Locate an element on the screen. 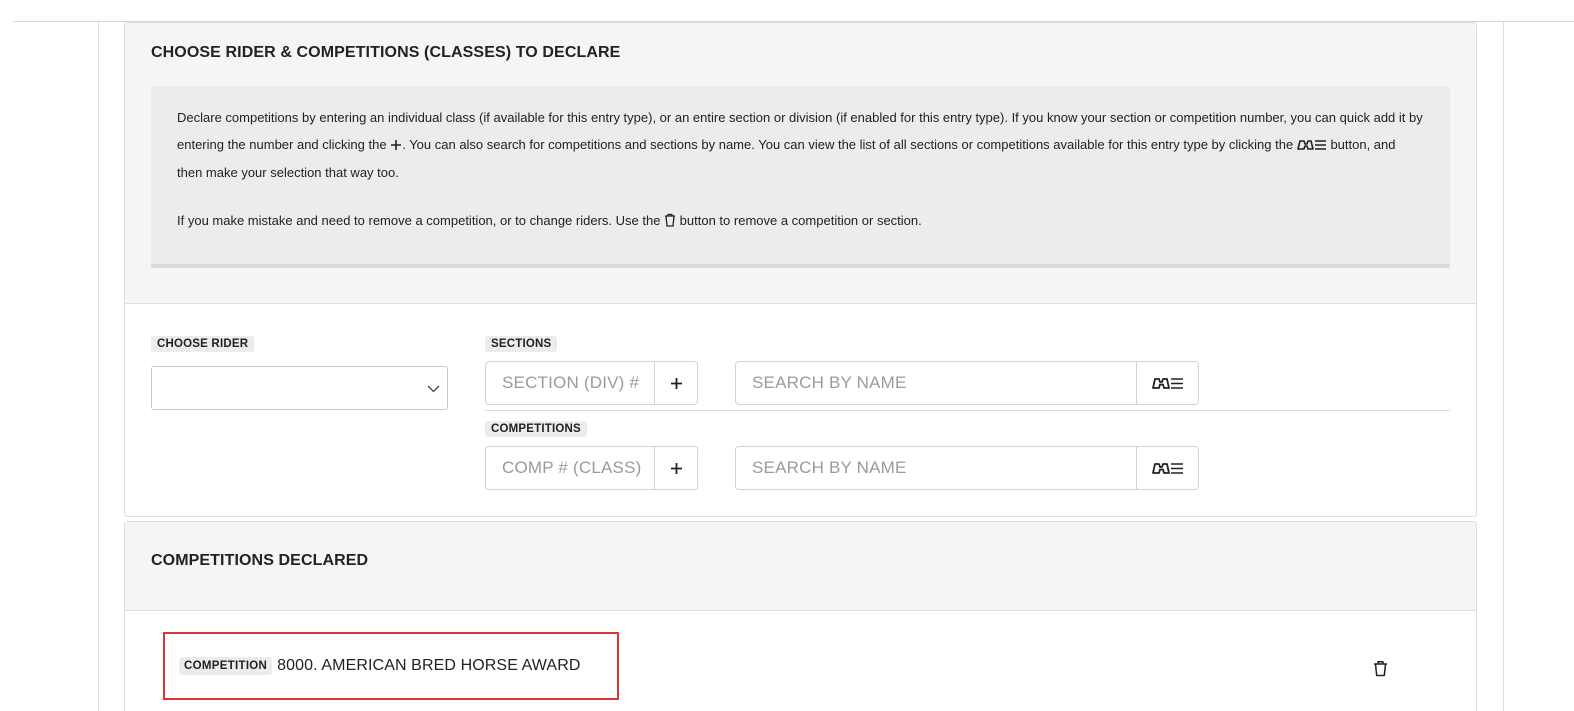 This screenshot has width=1574, height=711. section-search-input: SEARCH BY NAME is located at coordinates (936, 383).